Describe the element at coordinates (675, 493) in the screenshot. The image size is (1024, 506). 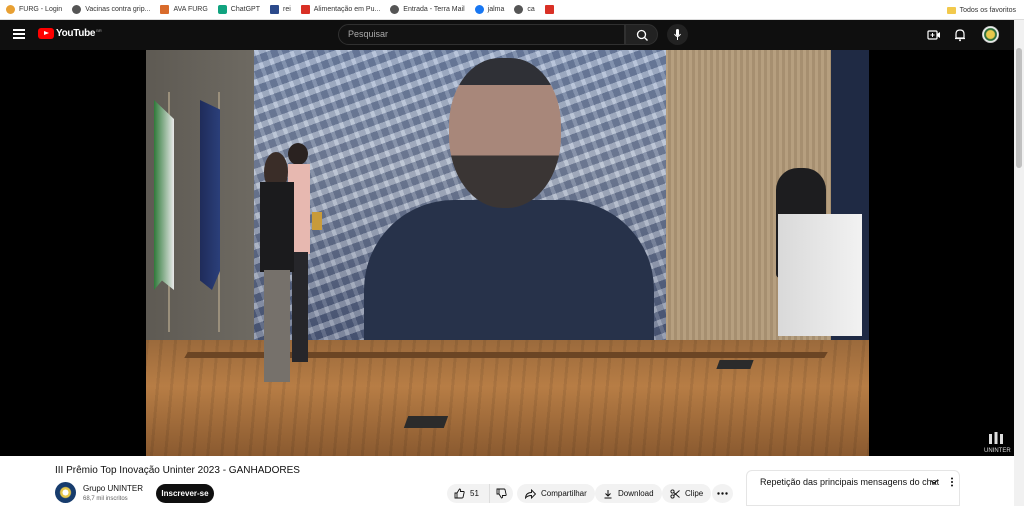
I see `scissors-icon` at that location.